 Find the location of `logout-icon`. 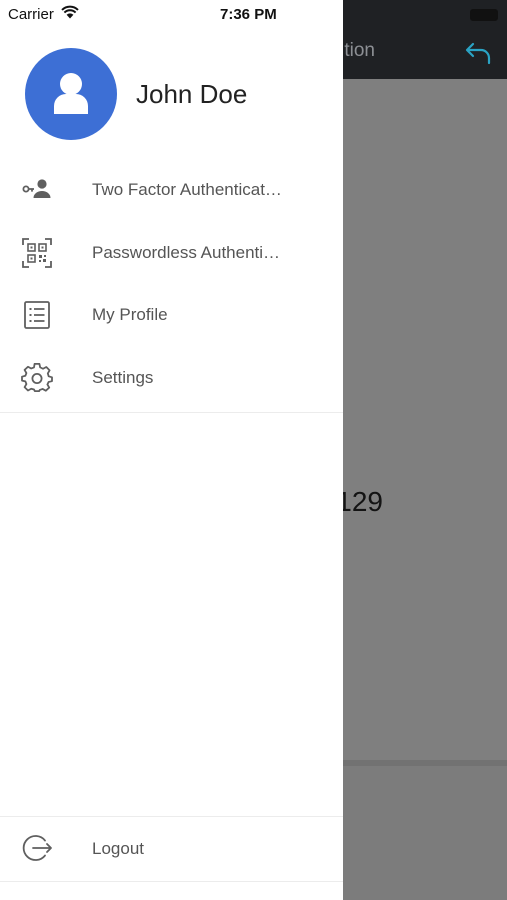

logout-icon is located at coordinates (37, 848).